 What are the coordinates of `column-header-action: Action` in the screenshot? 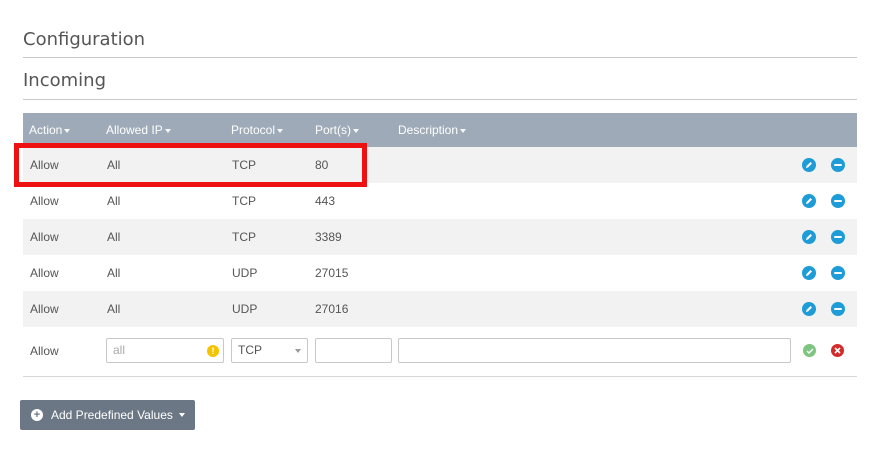 It's located at (50, 130).